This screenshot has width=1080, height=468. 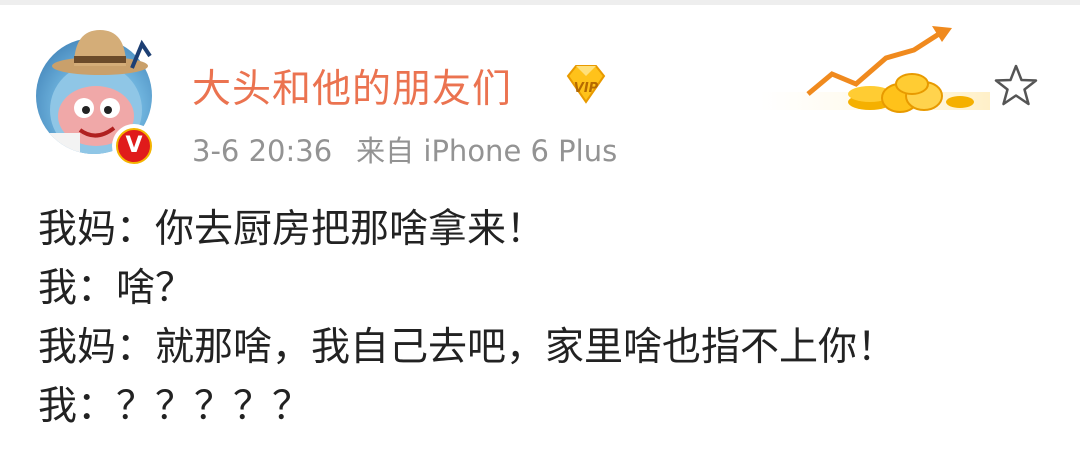 I want to click on username: 大头和他的朋友们, so click(x=352, y=86).